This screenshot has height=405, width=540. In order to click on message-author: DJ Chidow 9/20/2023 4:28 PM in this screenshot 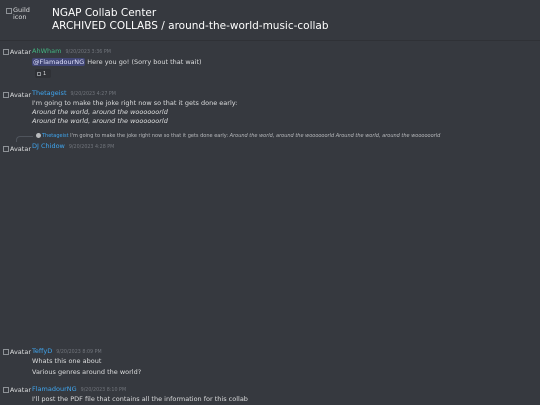, I will do `click(73, 146)`.